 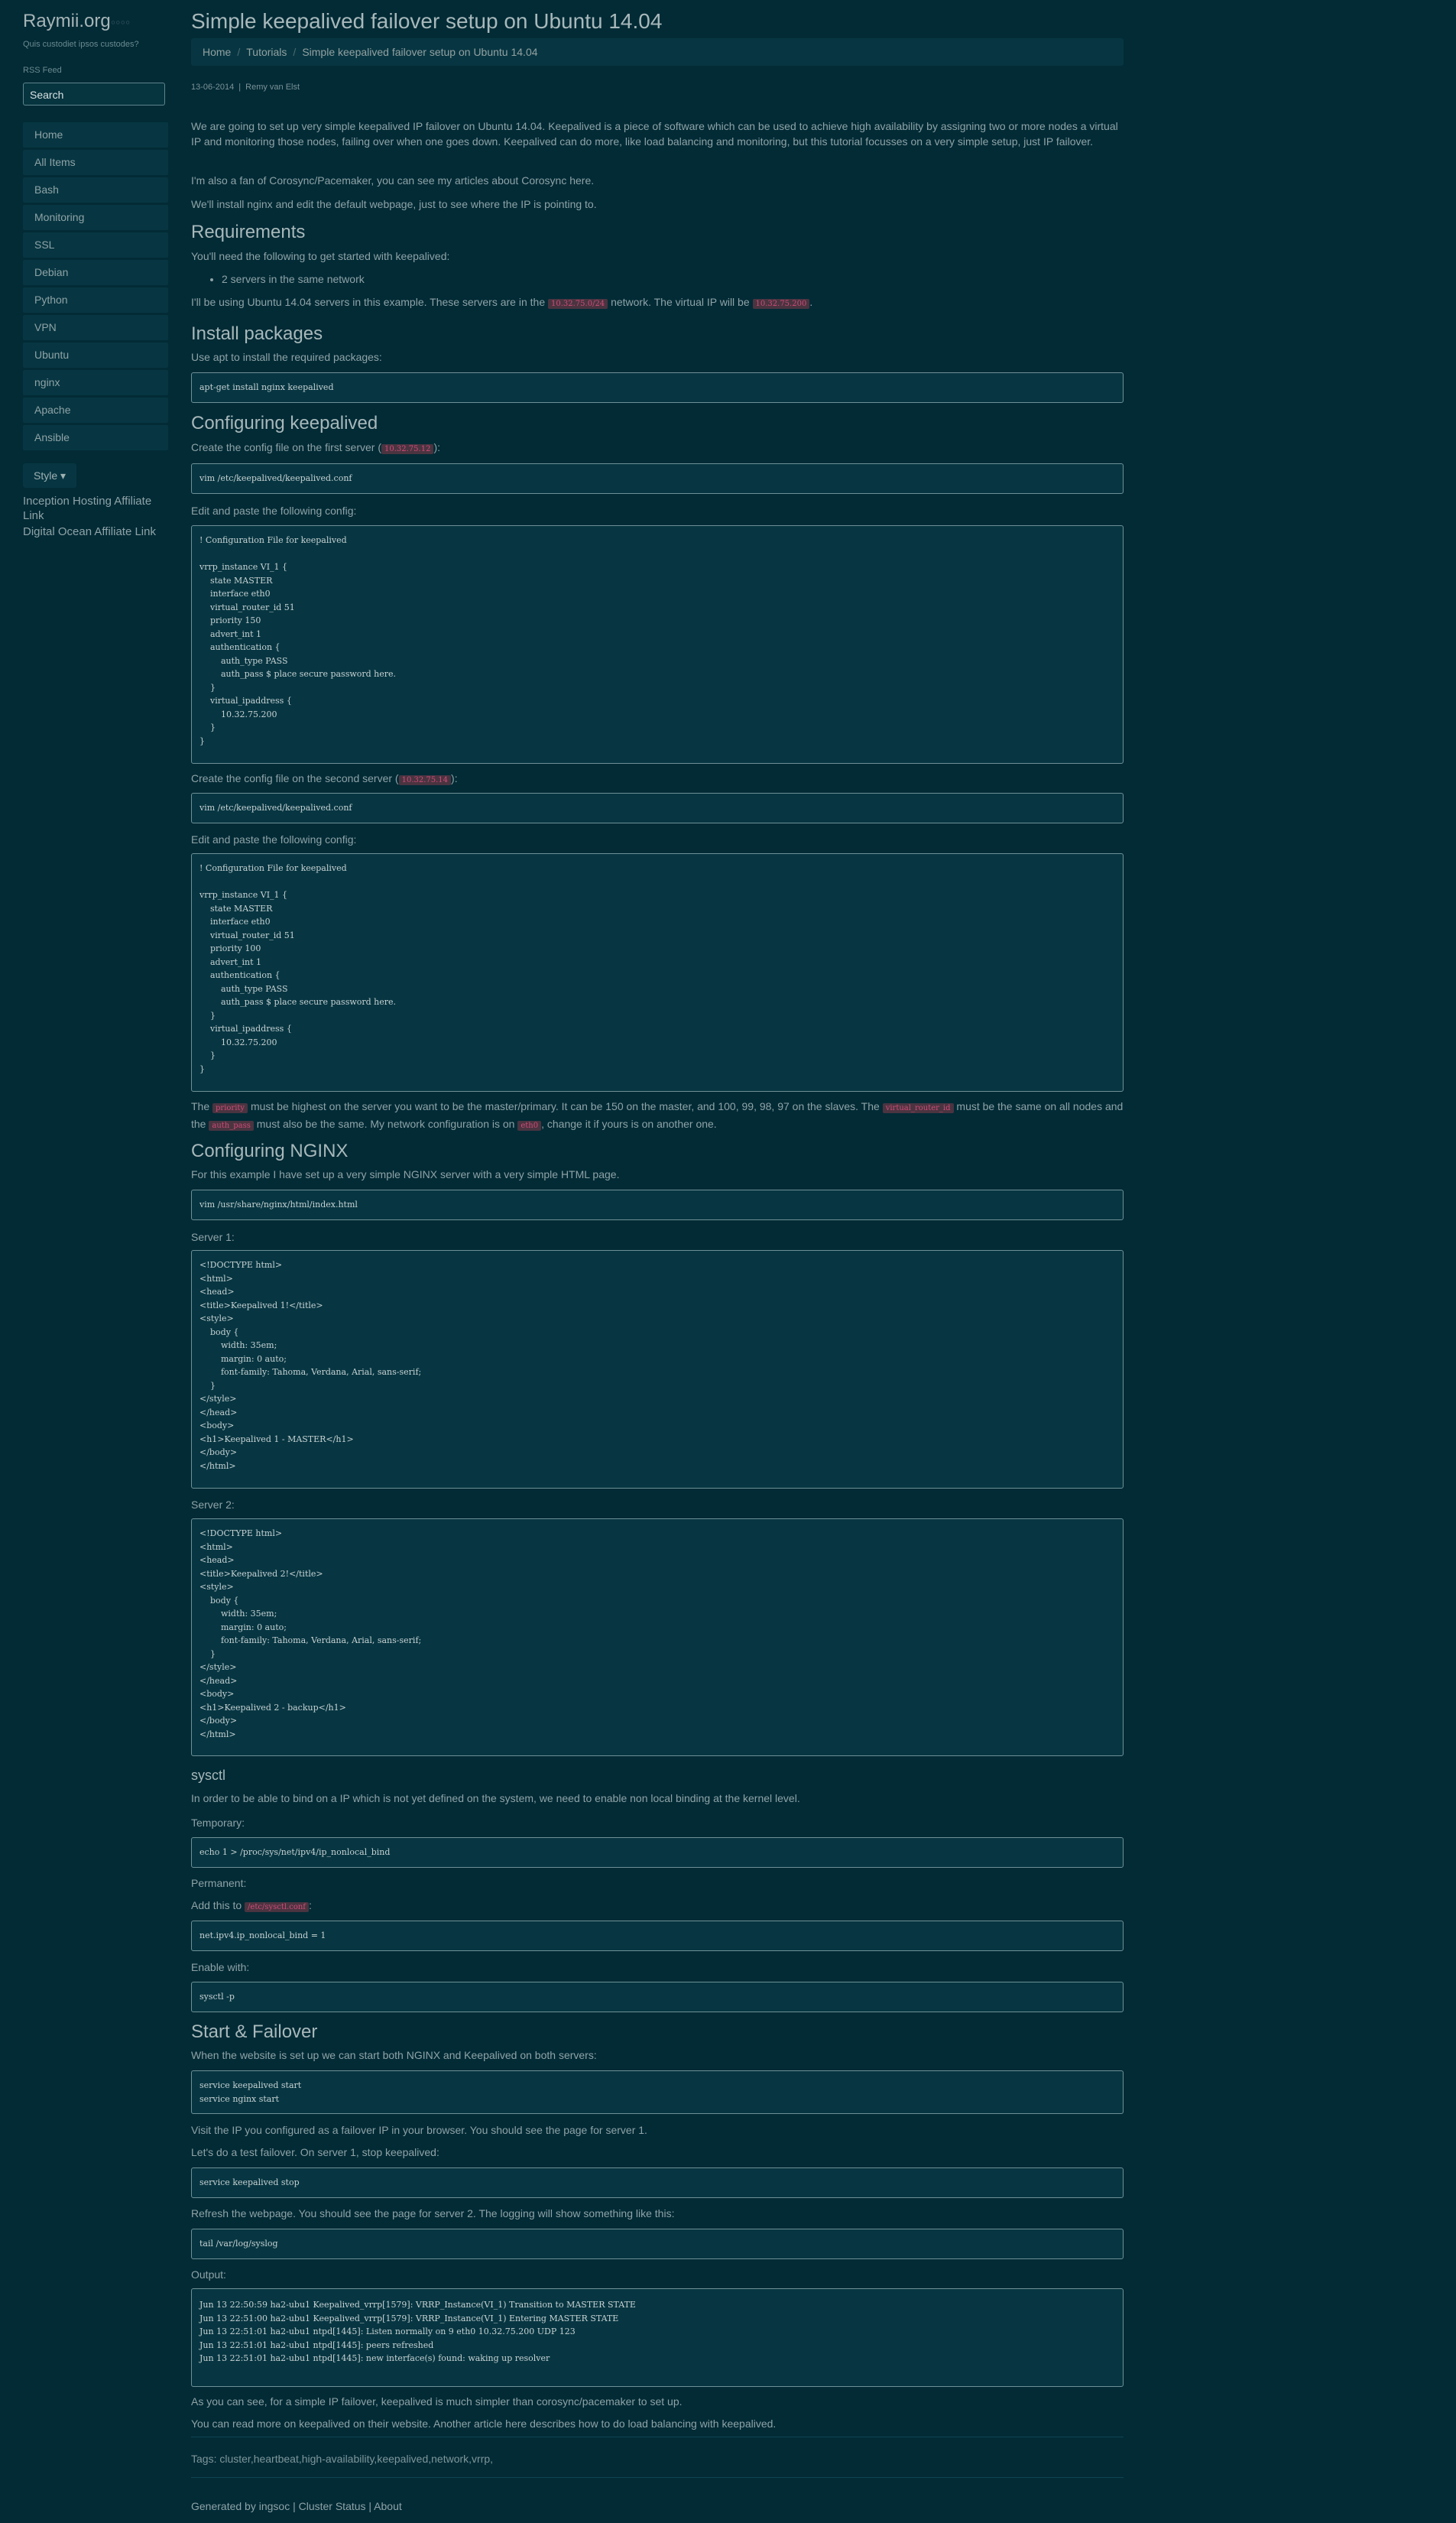 I want to click on add-to-sysctl-text: Add this to /etc/sysctl.conf:, so click(x=251, y=1906).